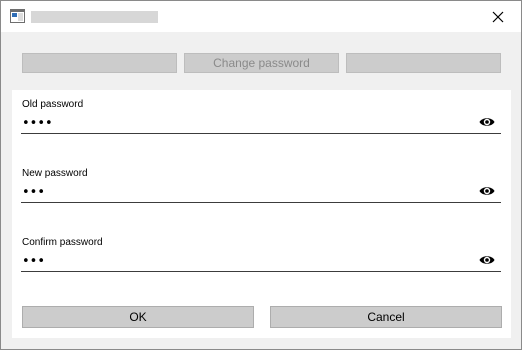 The height and width of the screenshot is (350, 522). Describe the element at coordinates (261, 193) in the screenshot. I see `new-password-field` at that location.